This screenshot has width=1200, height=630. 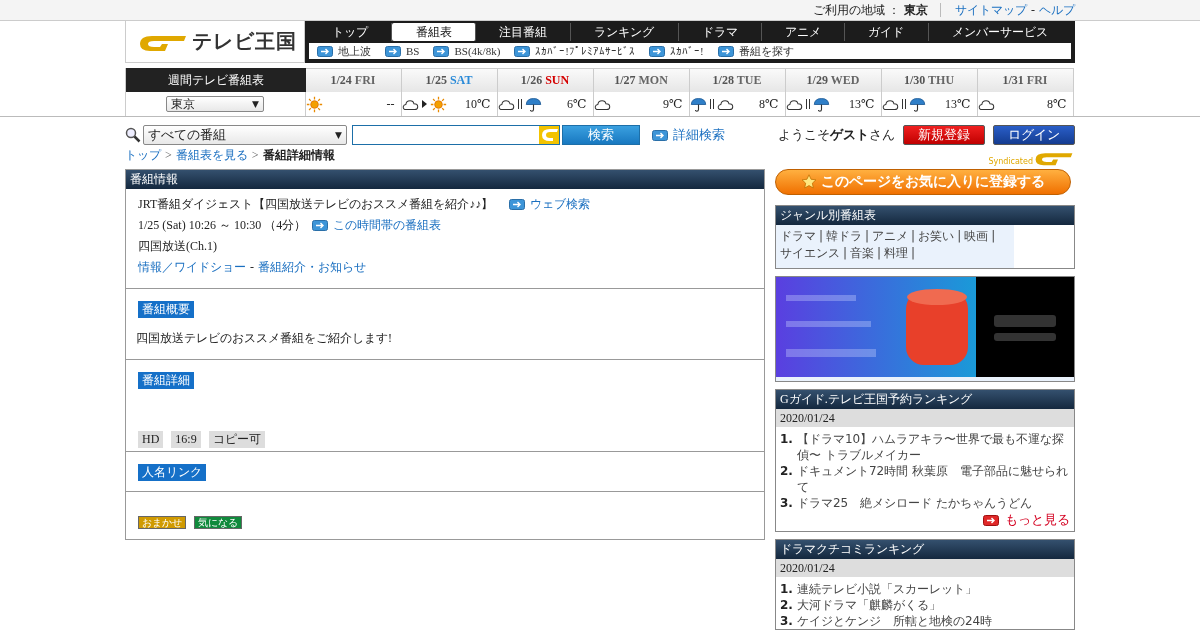 What do you see at coordinates (676, 51) in the screenshot?
I see `channel-link: ｽｶﾊﾞｰ!` at bounding box center [676, 51].